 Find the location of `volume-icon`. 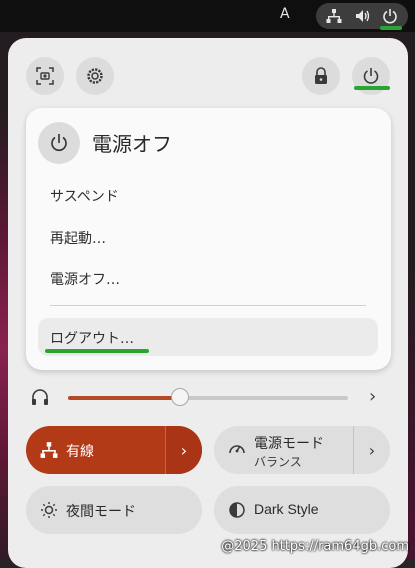

volume-icon is located at coordinates (363, 16).